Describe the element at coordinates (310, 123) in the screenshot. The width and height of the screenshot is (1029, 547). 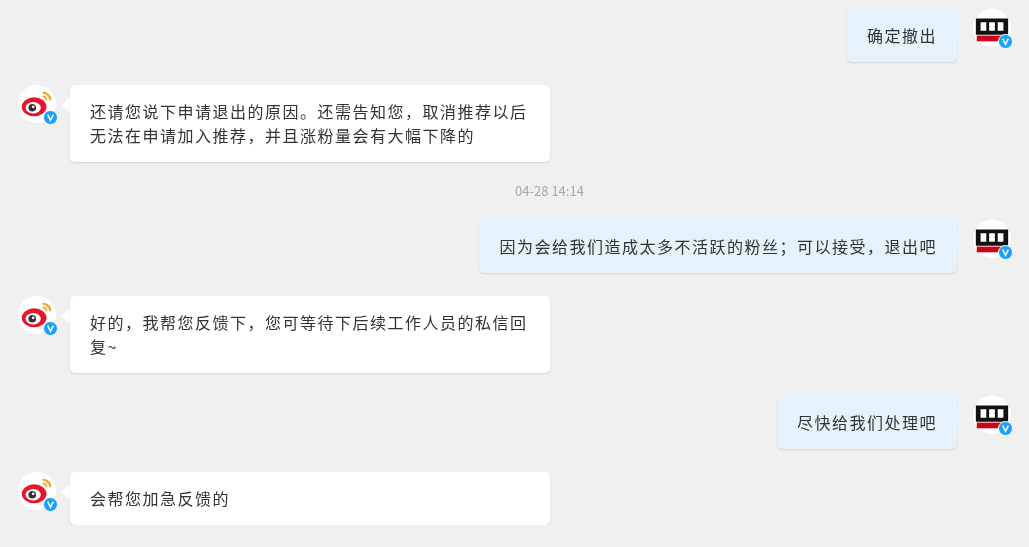
I see `message-bubble: 还请您说下申请退出的原因。还需告知您，取消推荐以后无法在申请加入推荐，并且涨粉量会有大幅下降的` at that location.